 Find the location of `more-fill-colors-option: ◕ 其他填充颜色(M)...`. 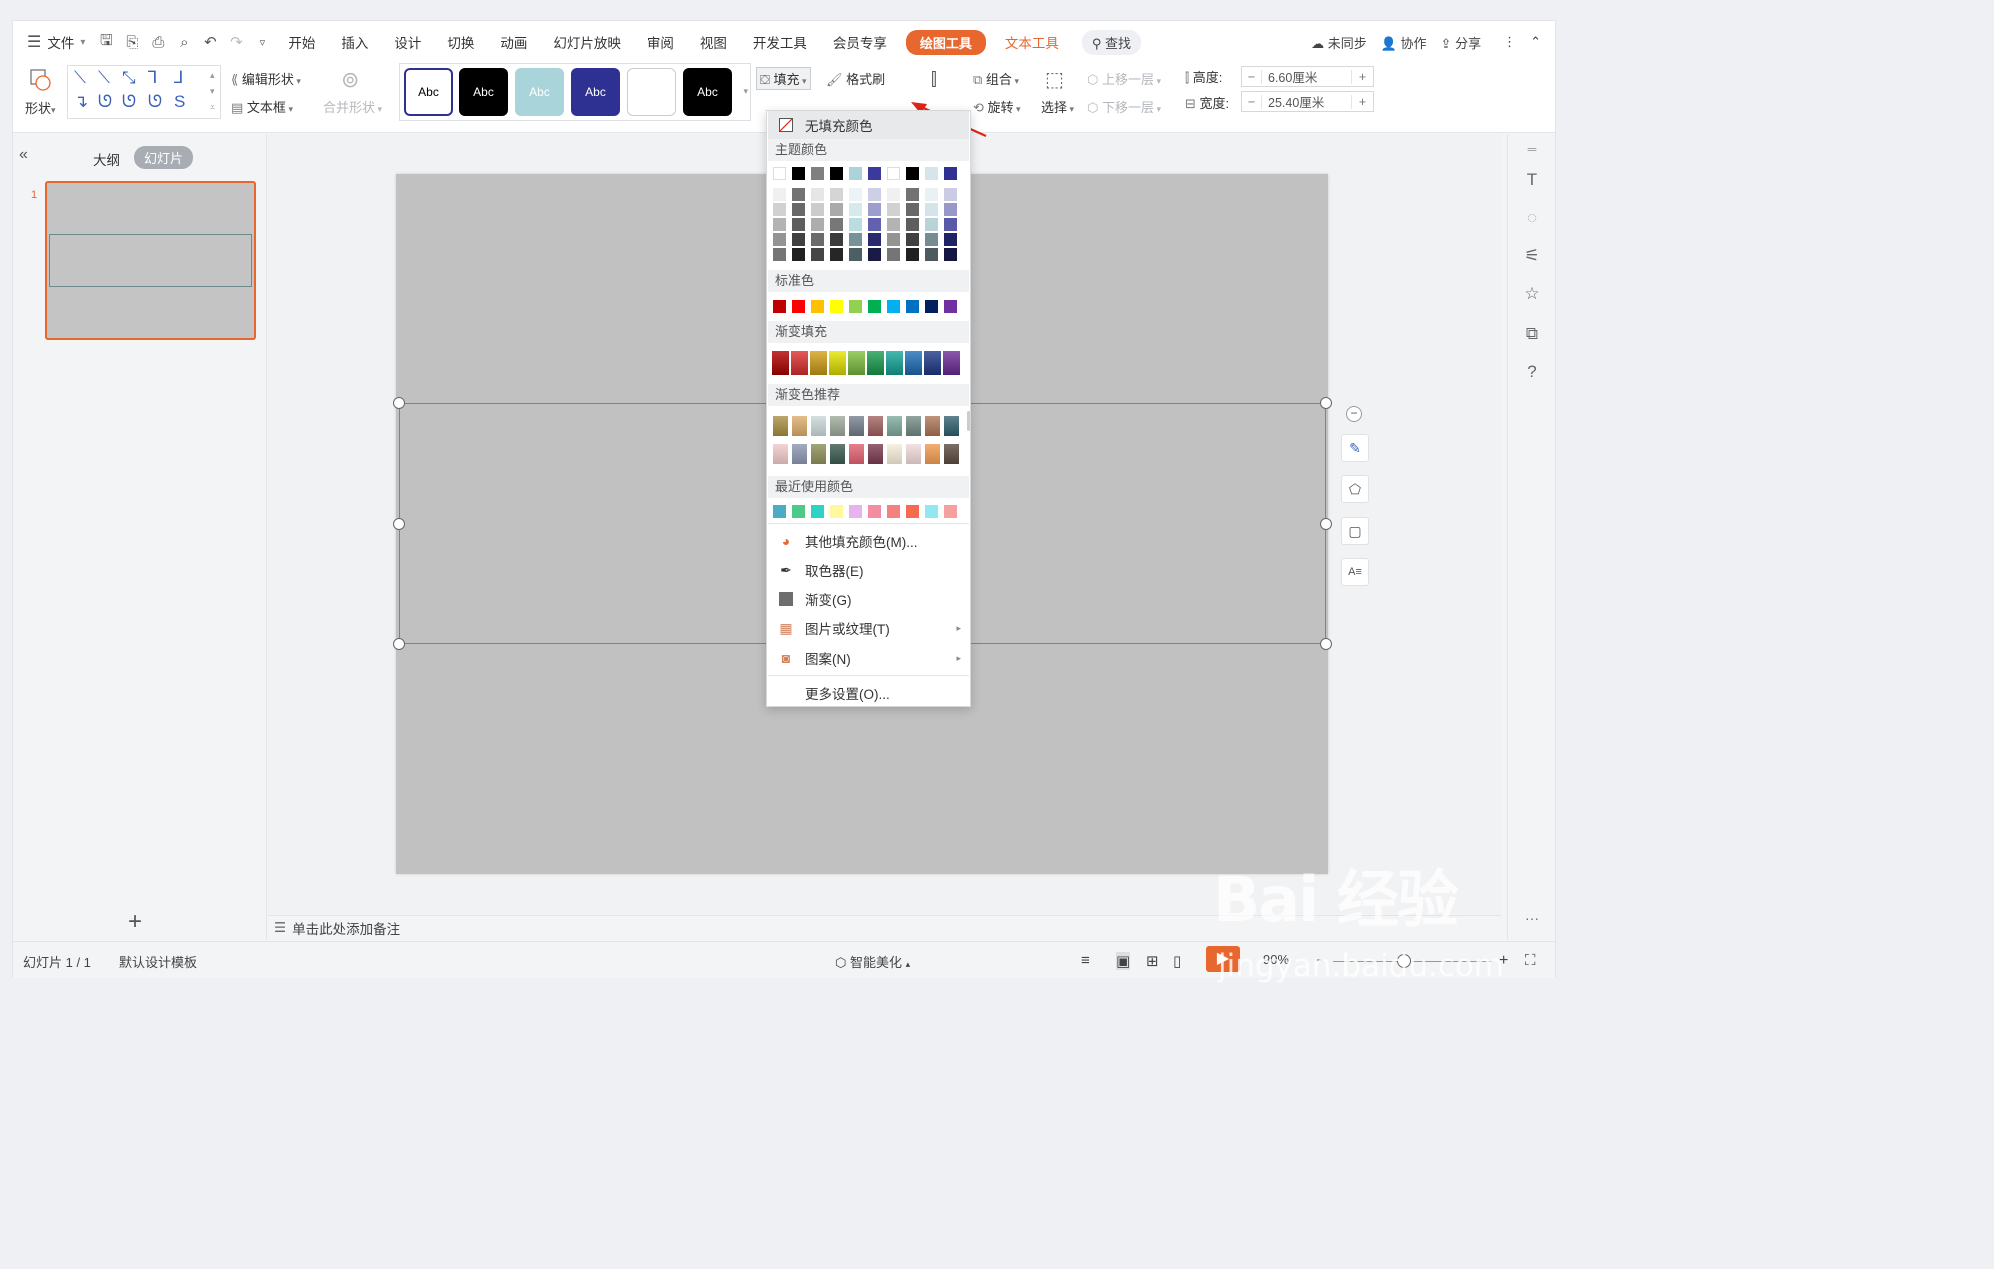

more-fill-colors-option: ◕ 其他填充颜色(M)... is located at coordinates (868, 541).